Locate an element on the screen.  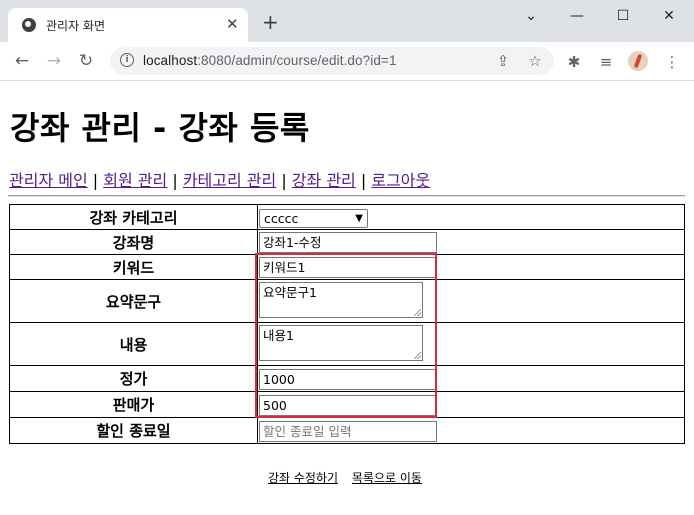
tab-search-icon: ⌄ is located at coordinates (531, 16).